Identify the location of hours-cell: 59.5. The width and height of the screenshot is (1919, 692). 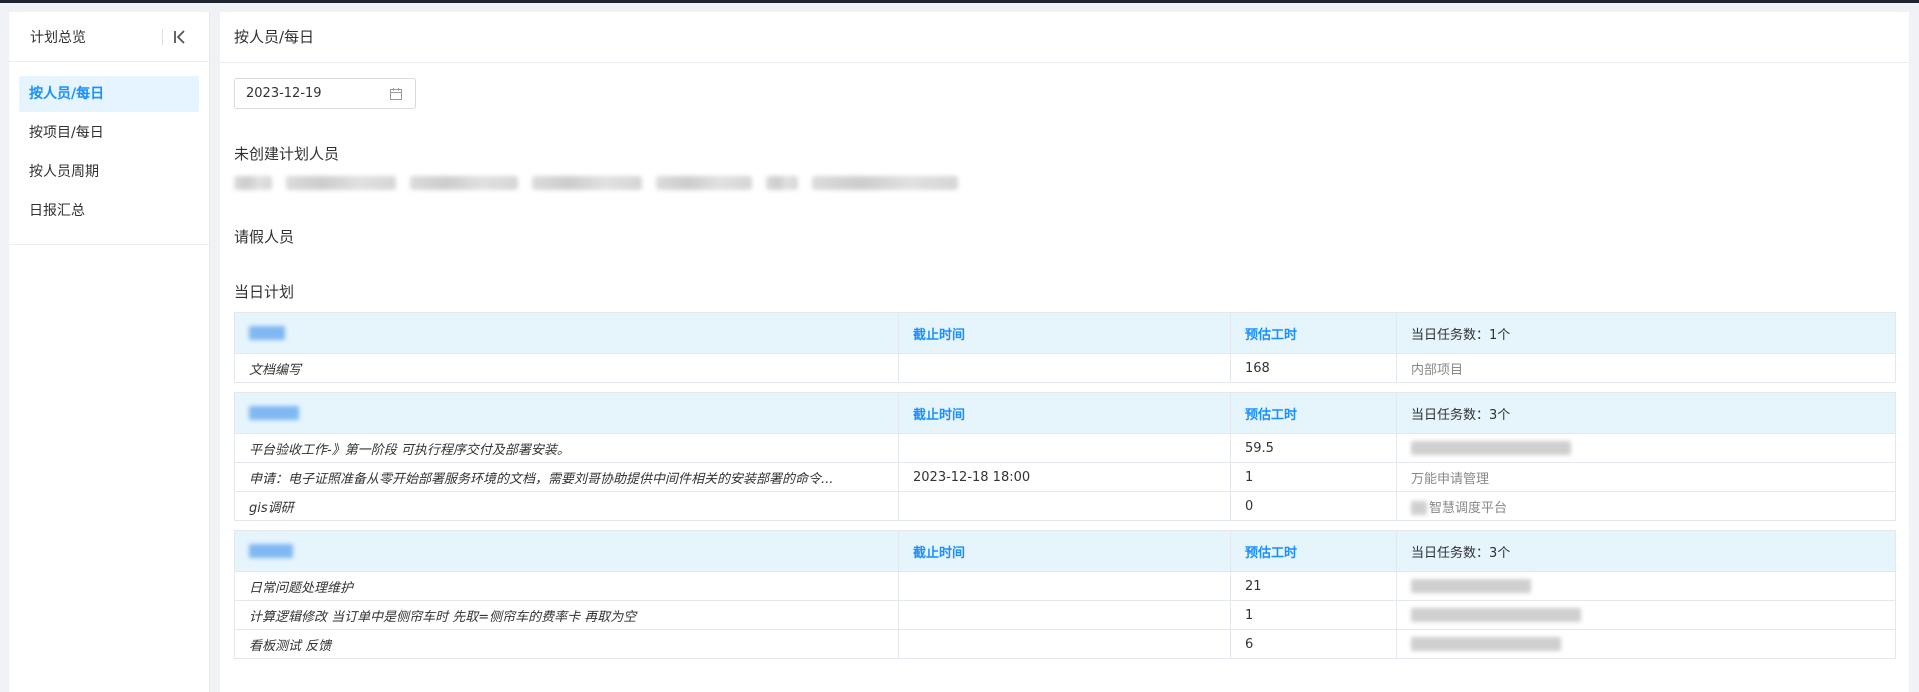
(1313, 448).